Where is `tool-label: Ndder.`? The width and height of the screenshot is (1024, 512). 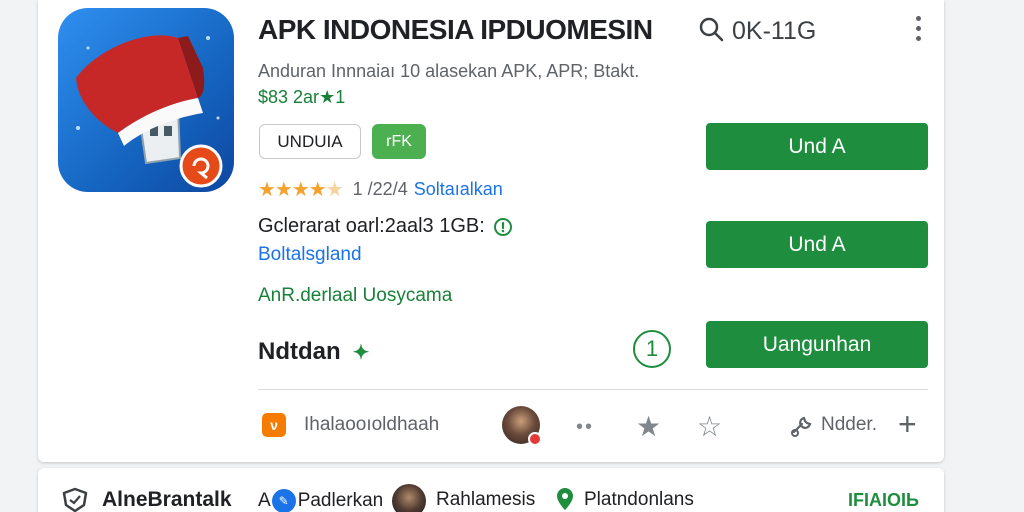
tool-label: Ndder. is located at coordinates (849, 425).